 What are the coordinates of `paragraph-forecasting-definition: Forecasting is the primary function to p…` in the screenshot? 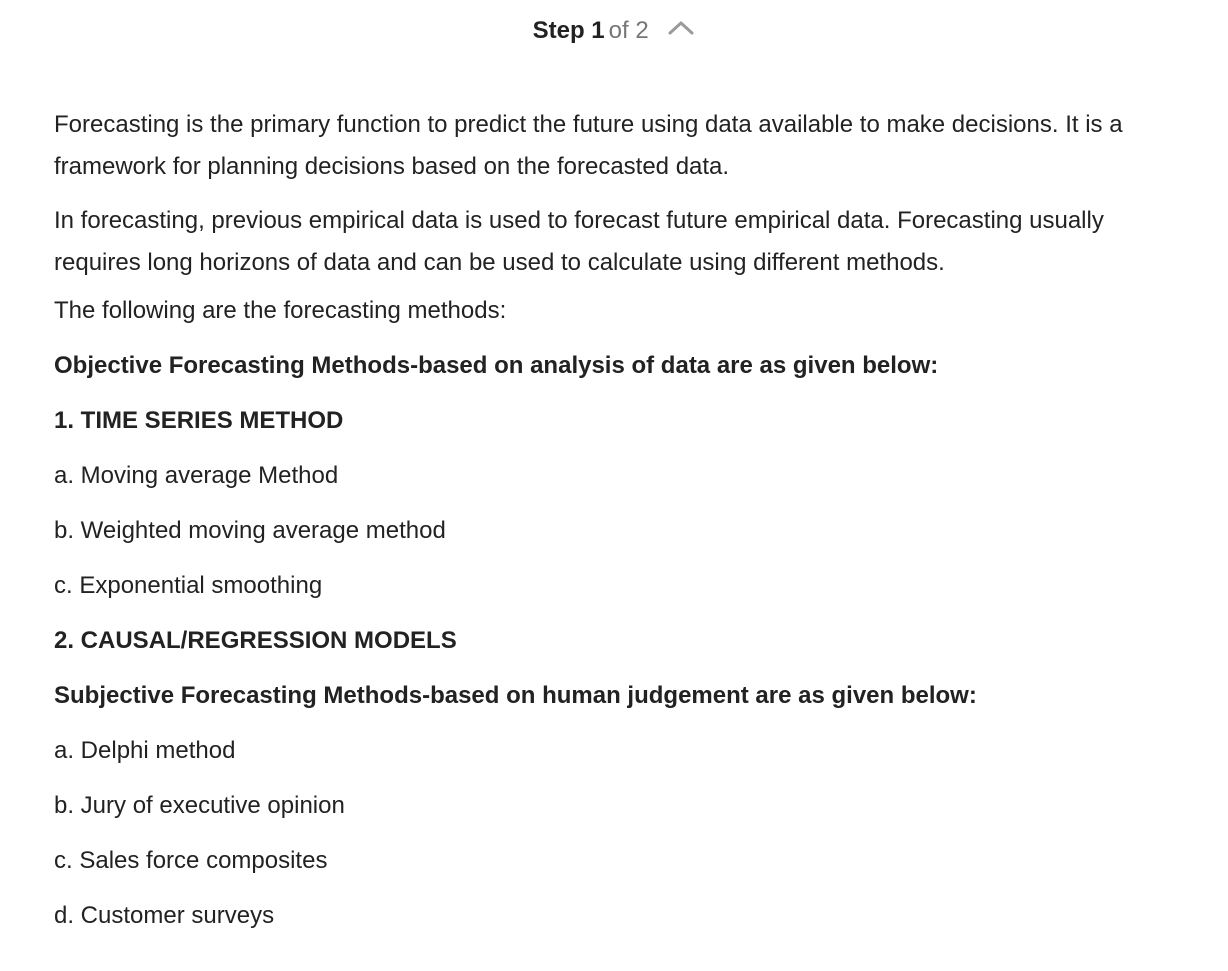 It's located at (588, 145).